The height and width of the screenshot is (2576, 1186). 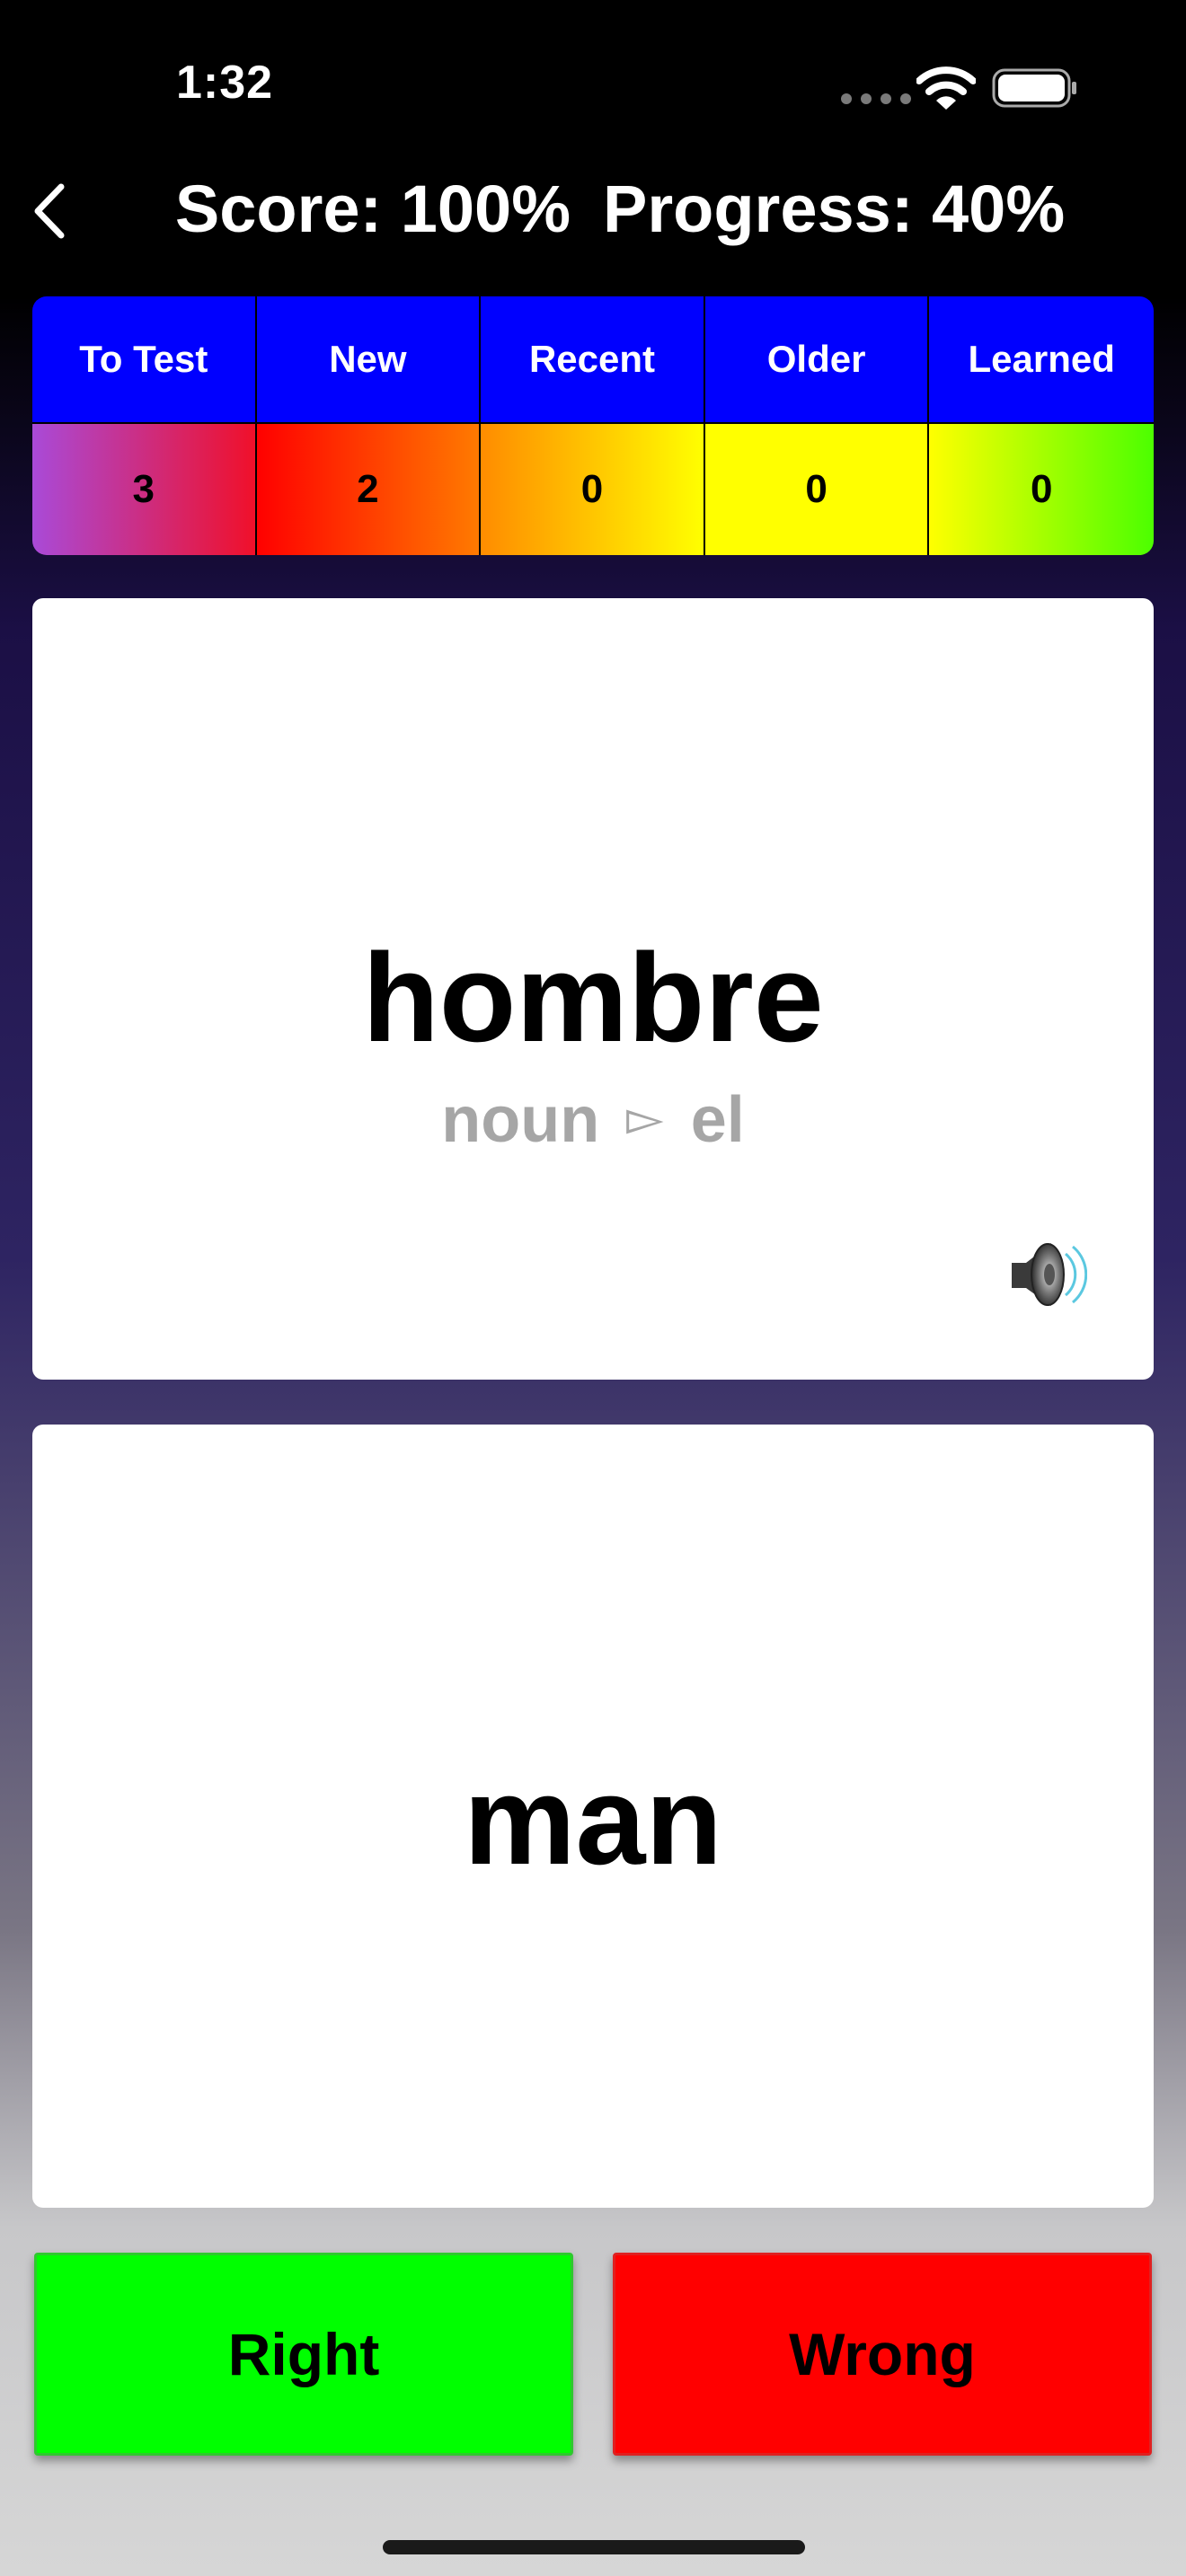 What do you see at coordinates (225, 83) in the screenshot?
I see `status-time: 1:32` at bounding box center [225, 83].